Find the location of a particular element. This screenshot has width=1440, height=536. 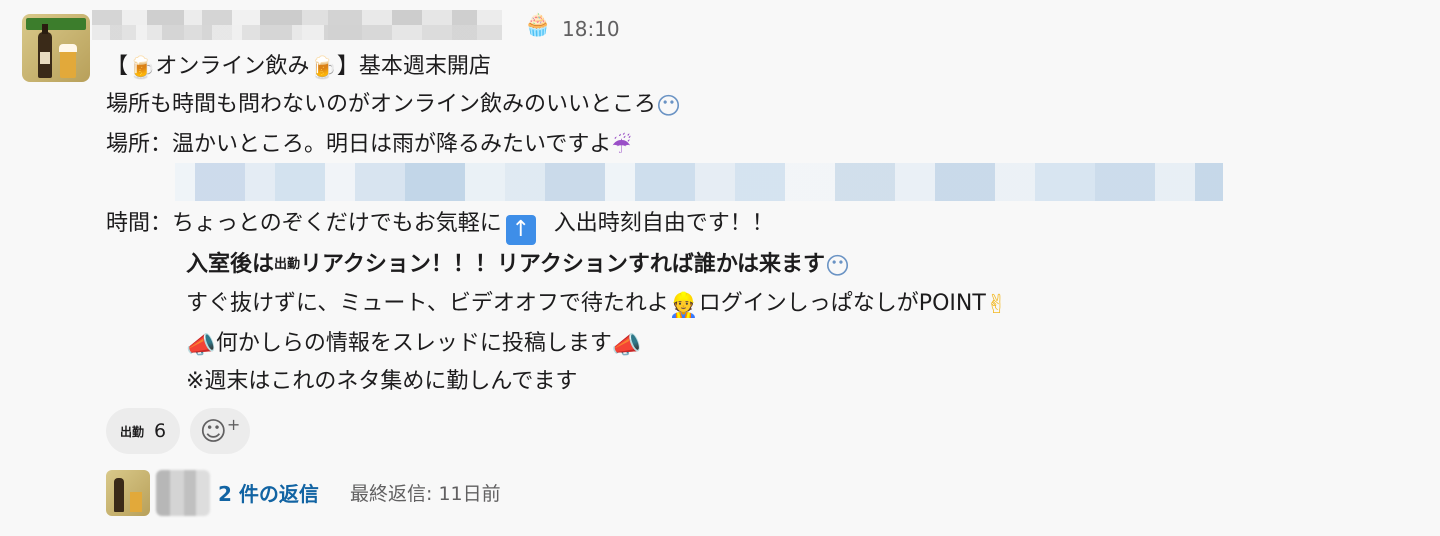

message-header: 🧁 18:10 is located at coordinates (442, 26).